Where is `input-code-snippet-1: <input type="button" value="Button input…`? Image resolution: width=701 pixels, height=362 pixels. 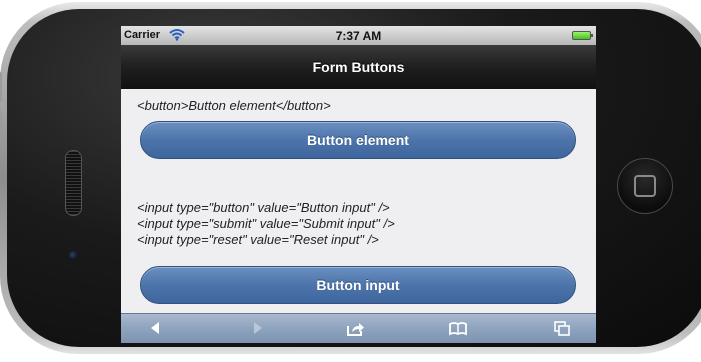 input-code-snippet-1: <input type="button" value="Button input… is located at coordinates (263, 207).